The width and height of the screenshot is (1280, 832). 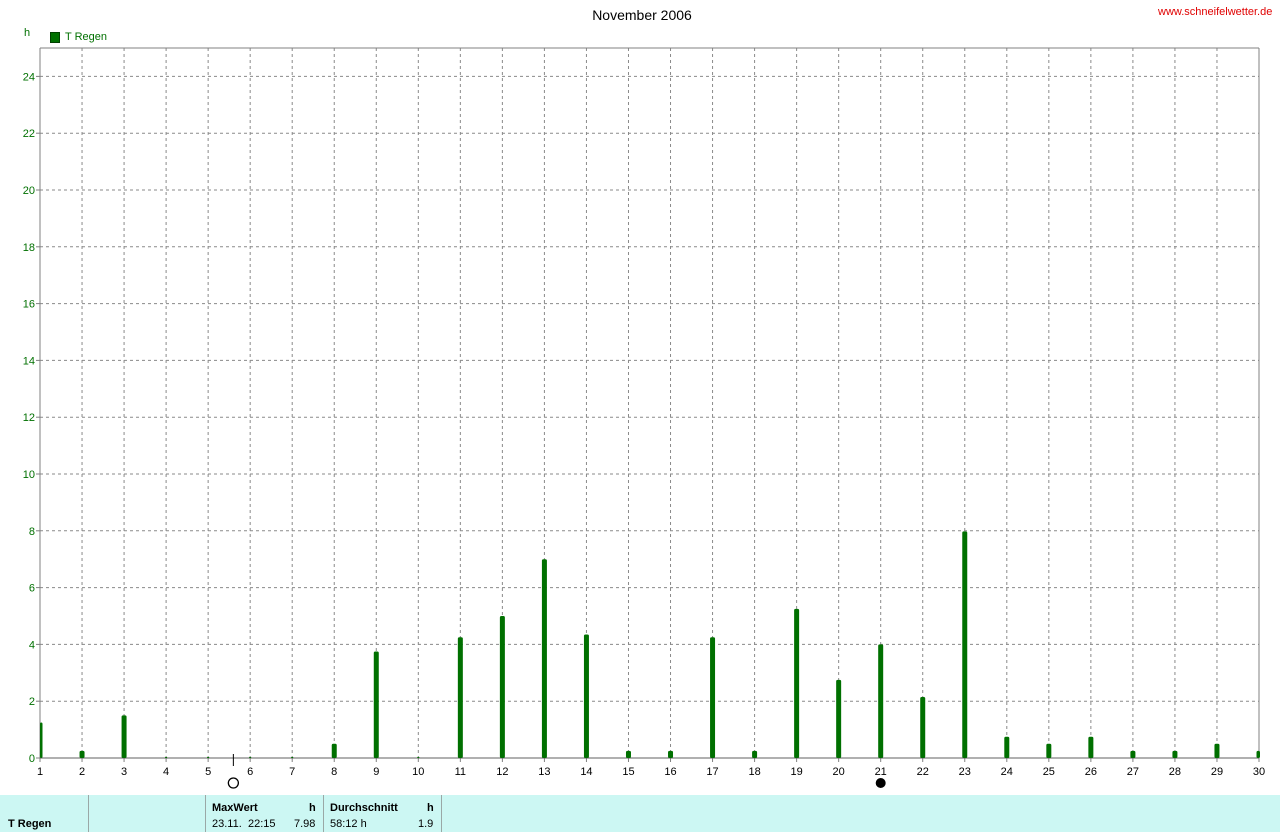 I want to click on x-tick-label: 30, so click(x=1259, y=772).